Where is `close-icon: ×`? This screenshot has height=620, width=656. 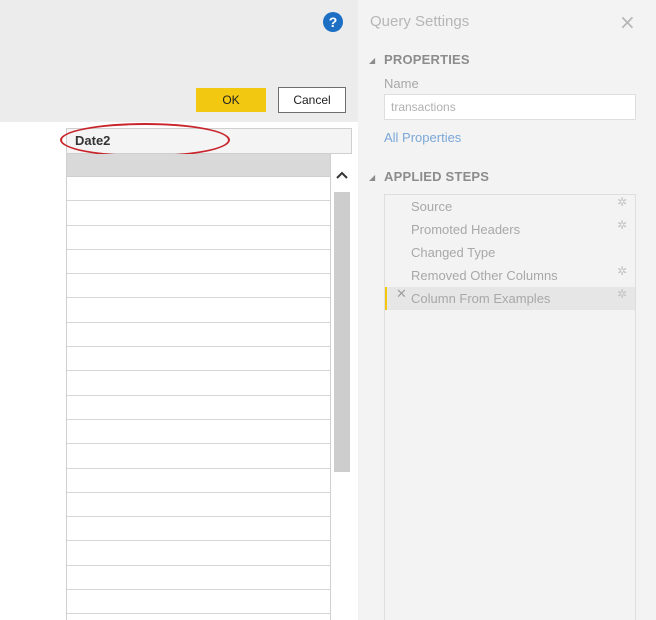
close-icon: × is located at coordinates (627, 22).